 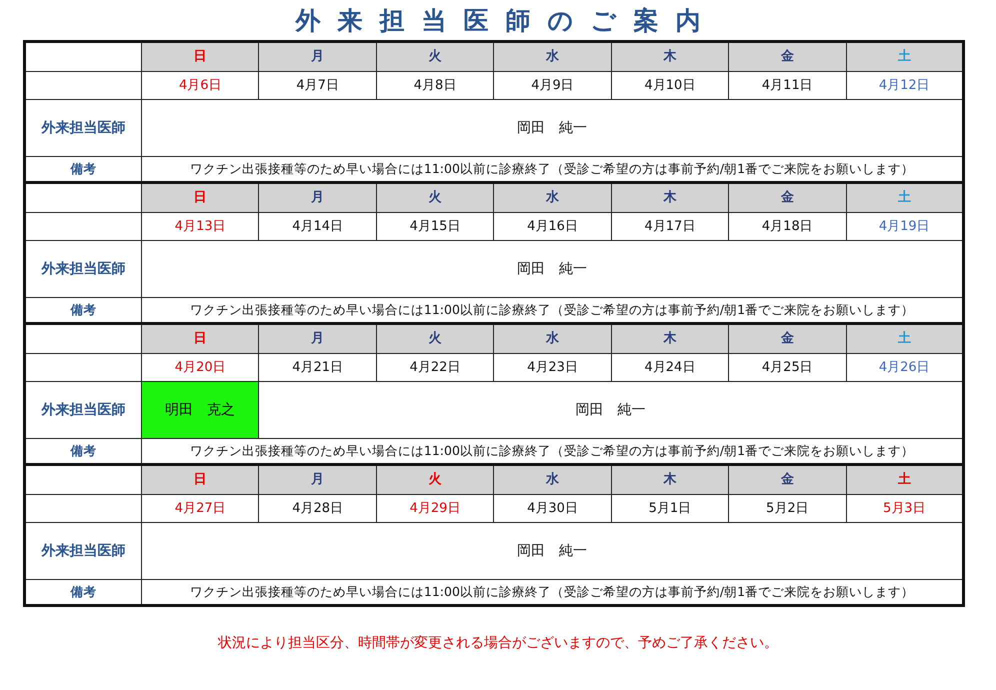 I want to click on date-cell: 4月14日, so click(x=317, y=226).